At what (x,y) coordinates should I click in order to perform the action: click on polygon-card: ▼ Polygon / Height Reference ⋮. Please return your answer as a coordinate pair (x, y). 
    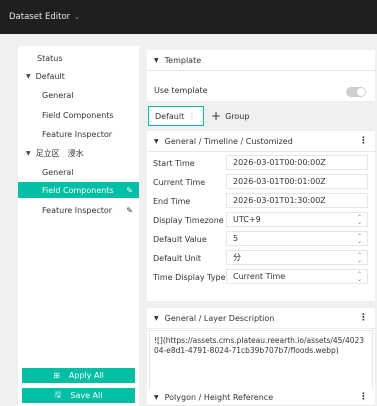
    Looking at the image, I should click on (261, 397).